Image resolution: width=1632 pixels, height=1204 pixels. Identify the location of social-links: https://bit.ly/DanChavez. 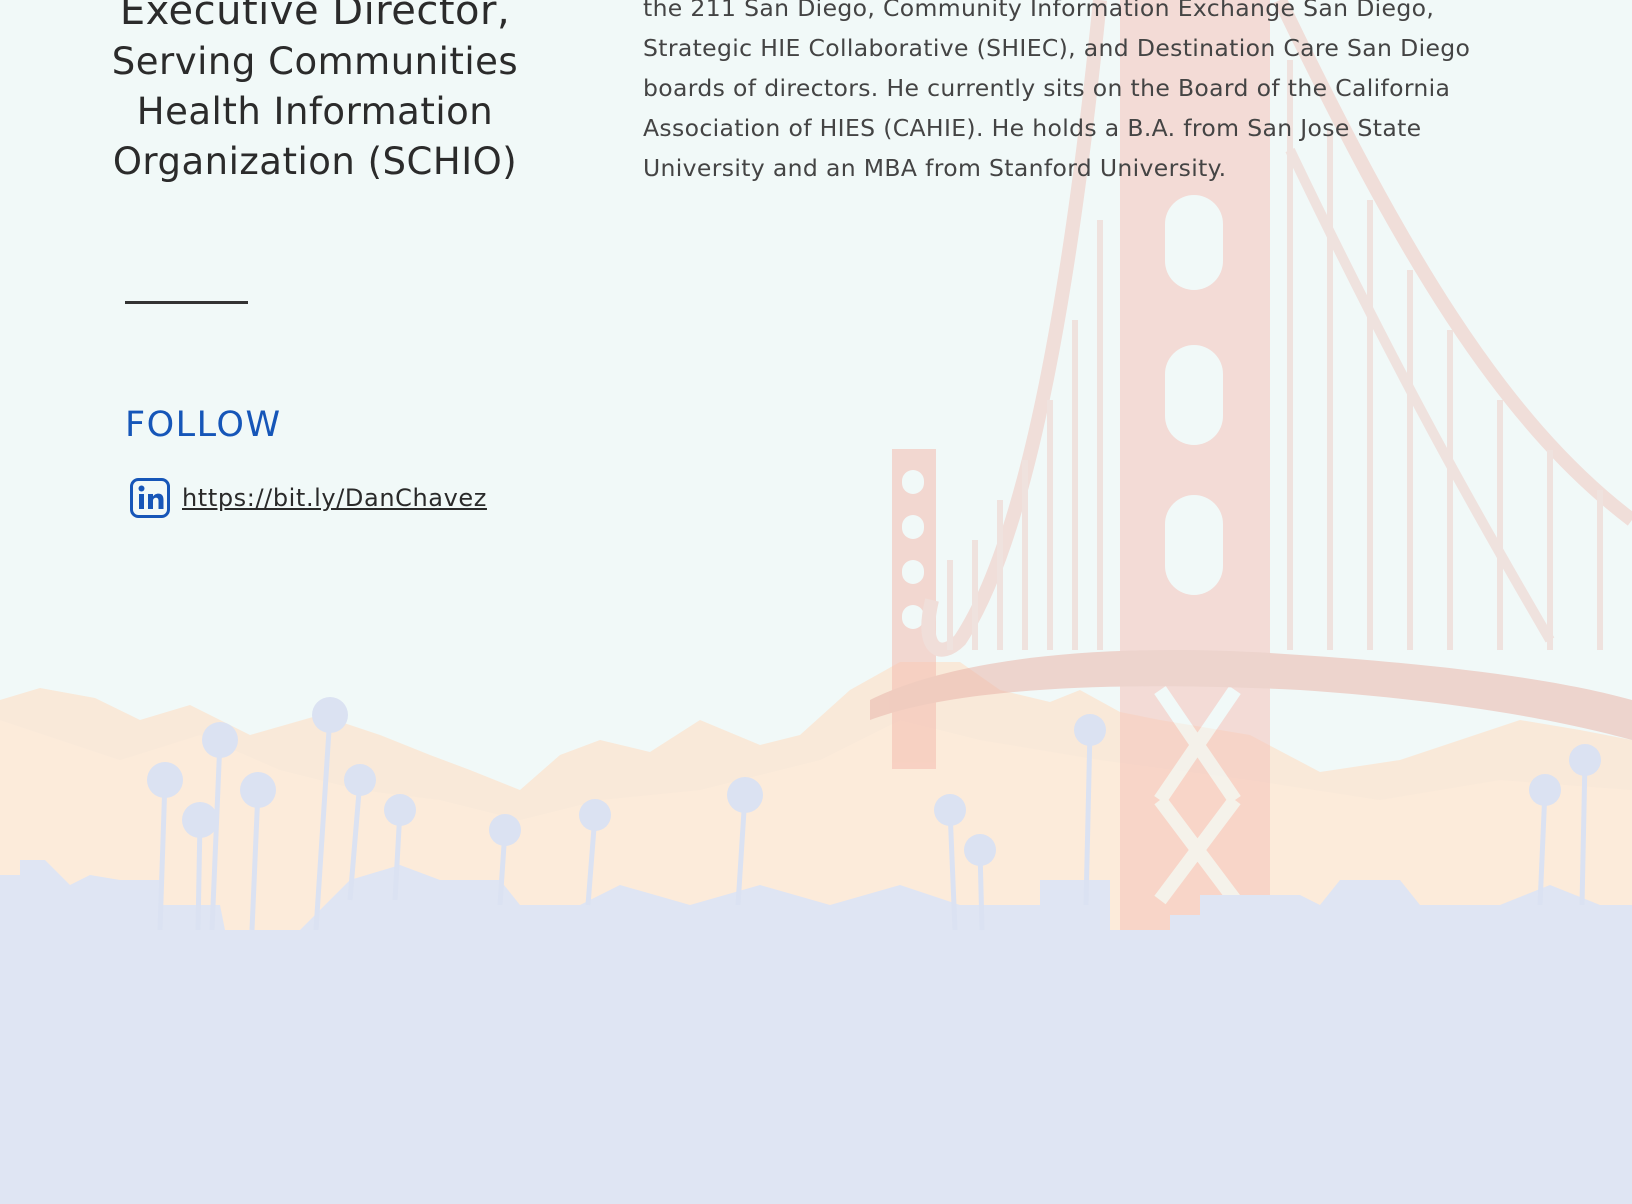
(308, 498).